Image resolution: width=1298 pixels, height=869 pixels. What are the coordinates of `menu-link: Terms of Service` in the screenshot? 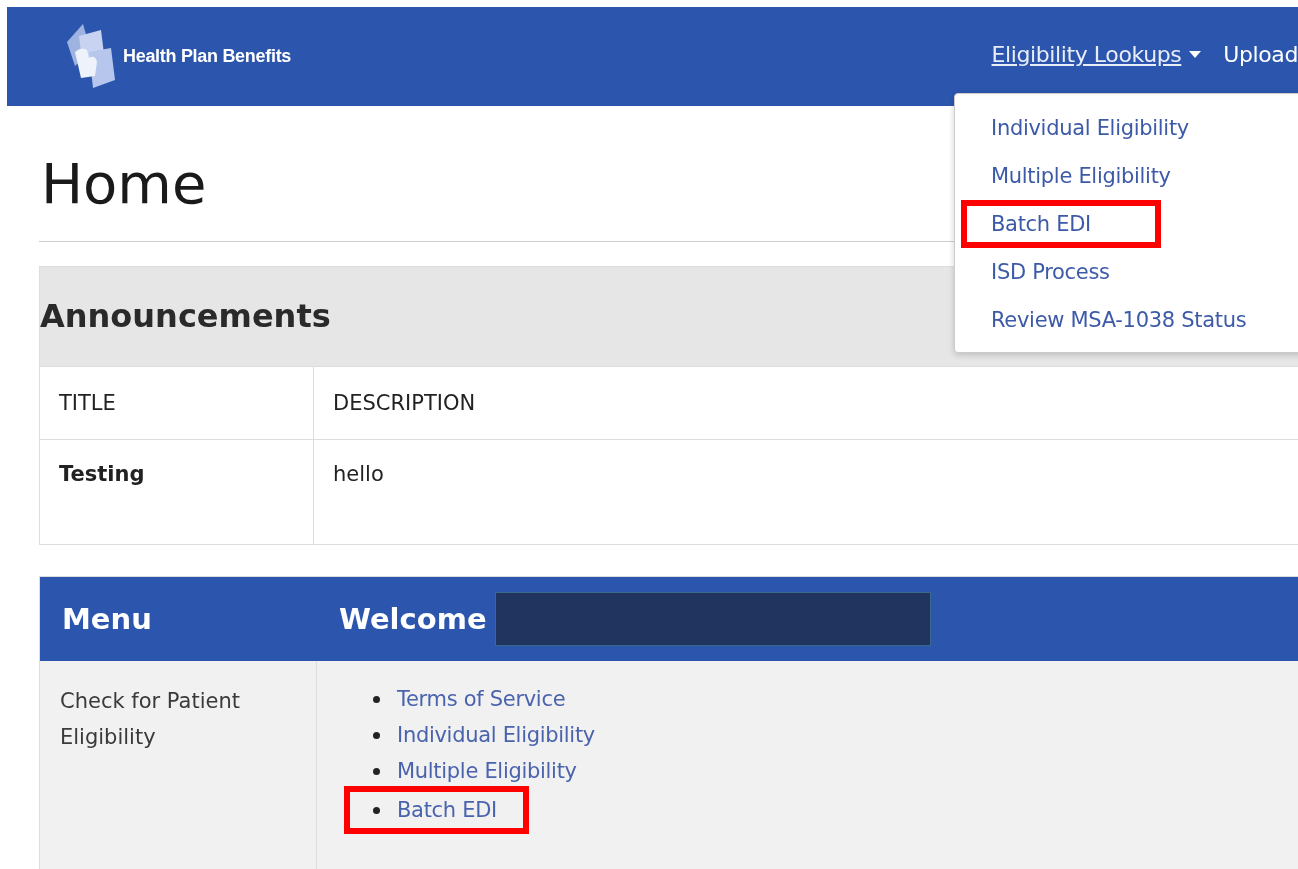 It's located at (481, 699).